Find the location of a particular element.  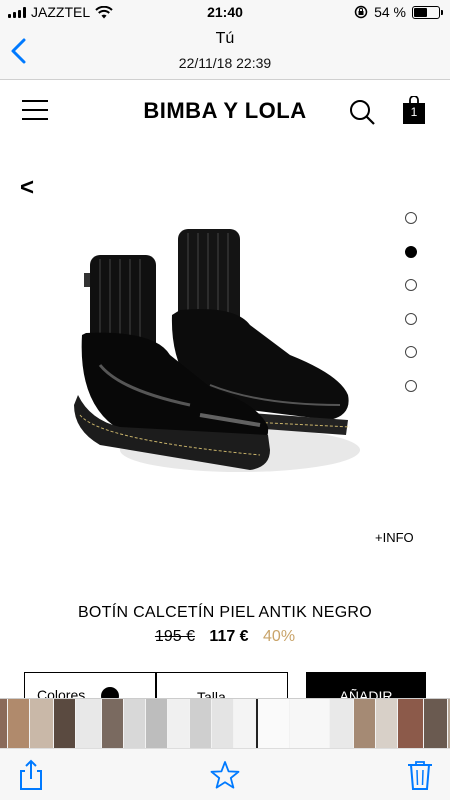

photo-thumbnail-current is located at coordinates (273, 723).